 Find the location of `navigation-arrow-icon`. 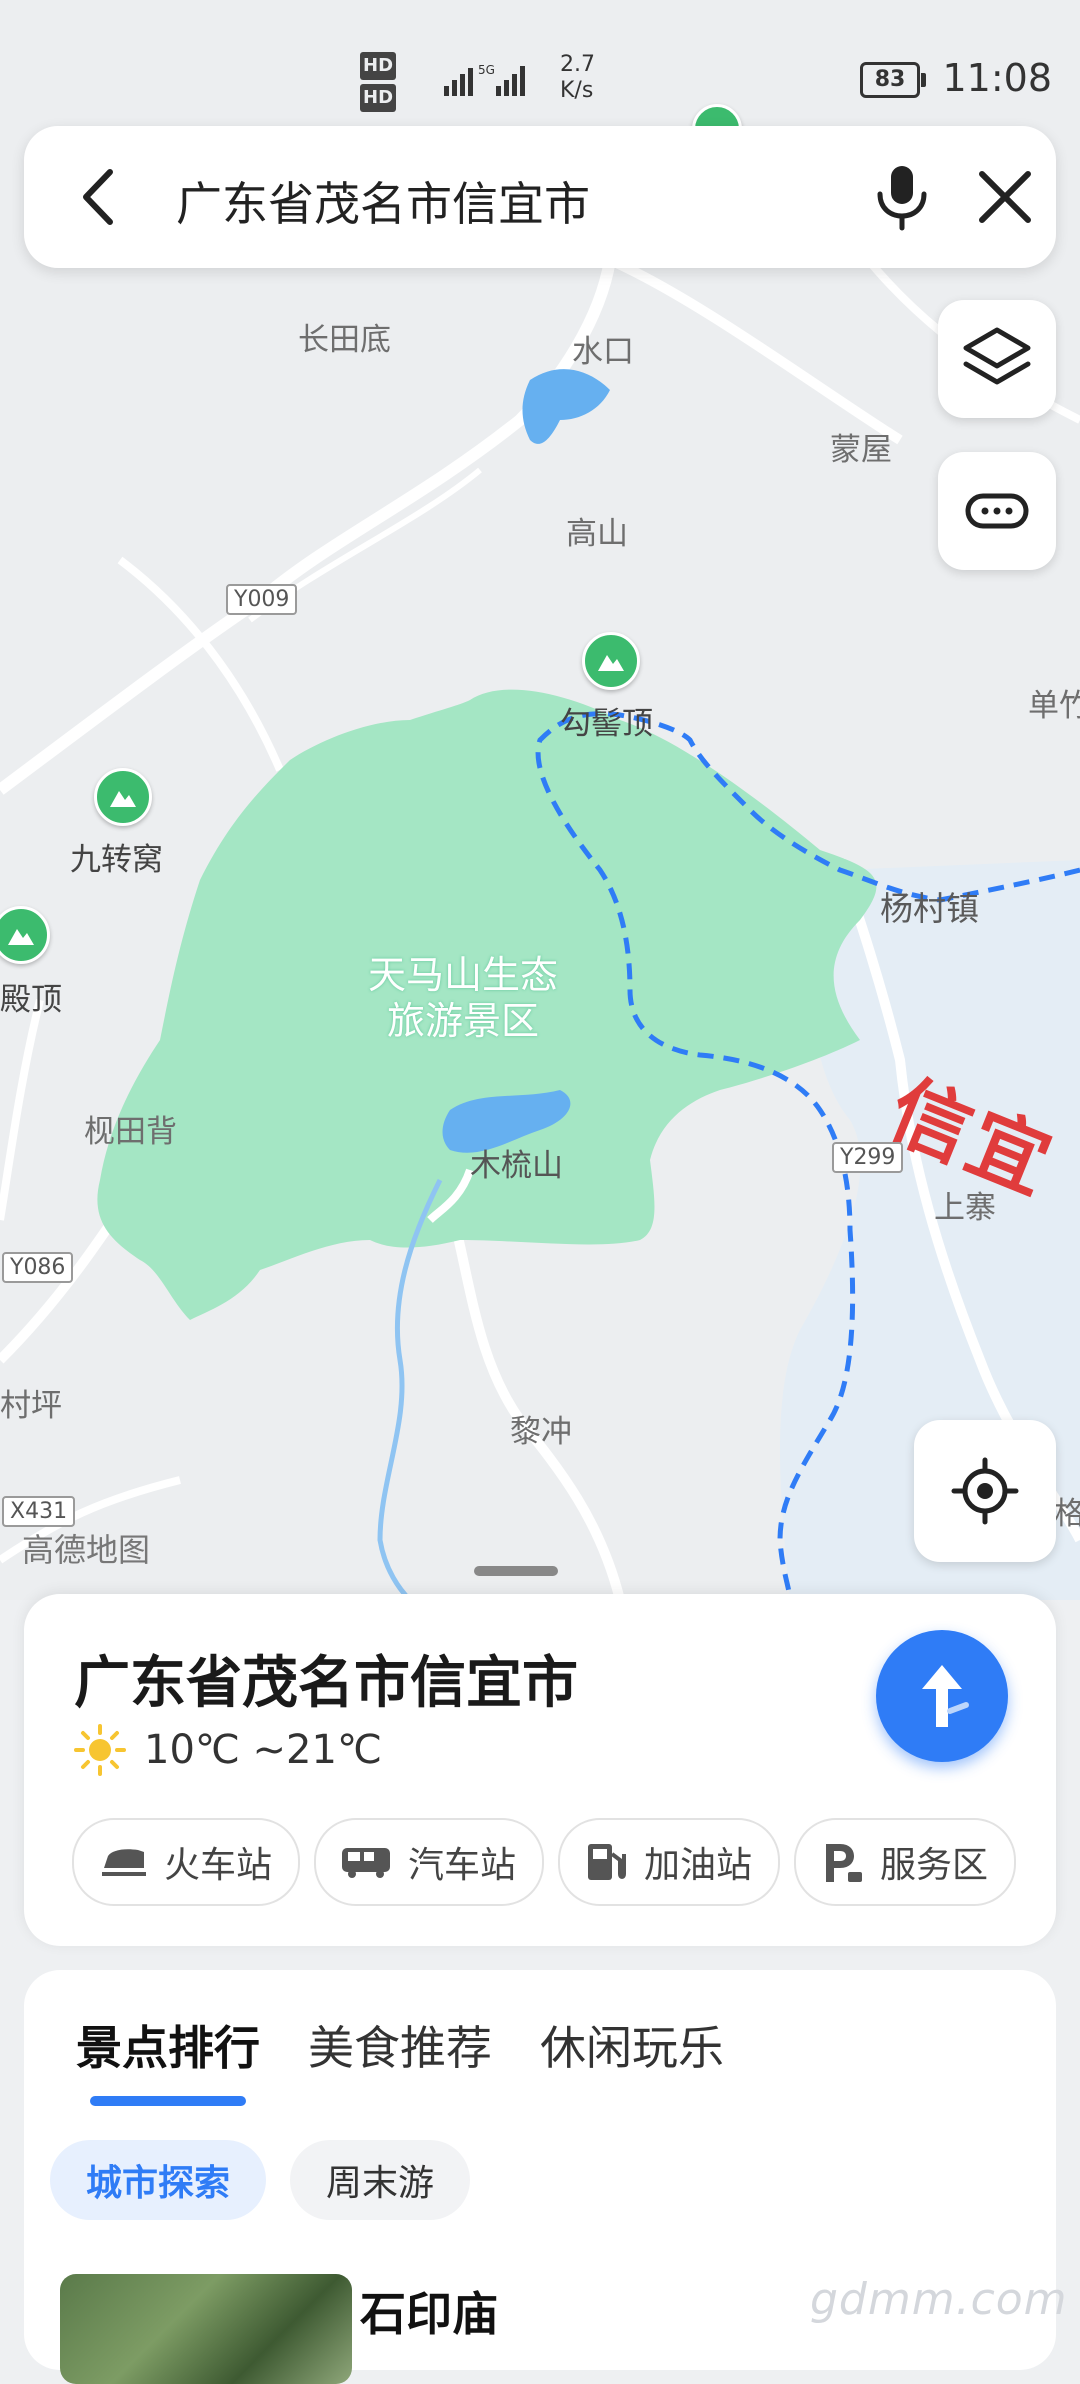

navigation-arrow-icon is located at coordinates (945, 1696).